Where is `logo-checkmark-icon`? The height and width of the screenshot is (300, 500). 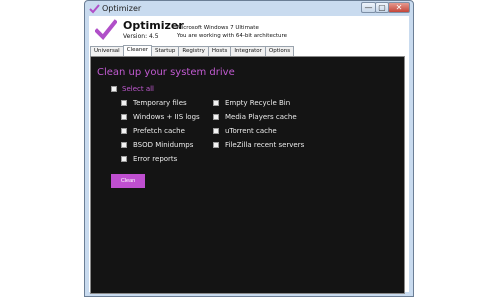 logo-checkmark-icon is located at coordinates (106, 29).